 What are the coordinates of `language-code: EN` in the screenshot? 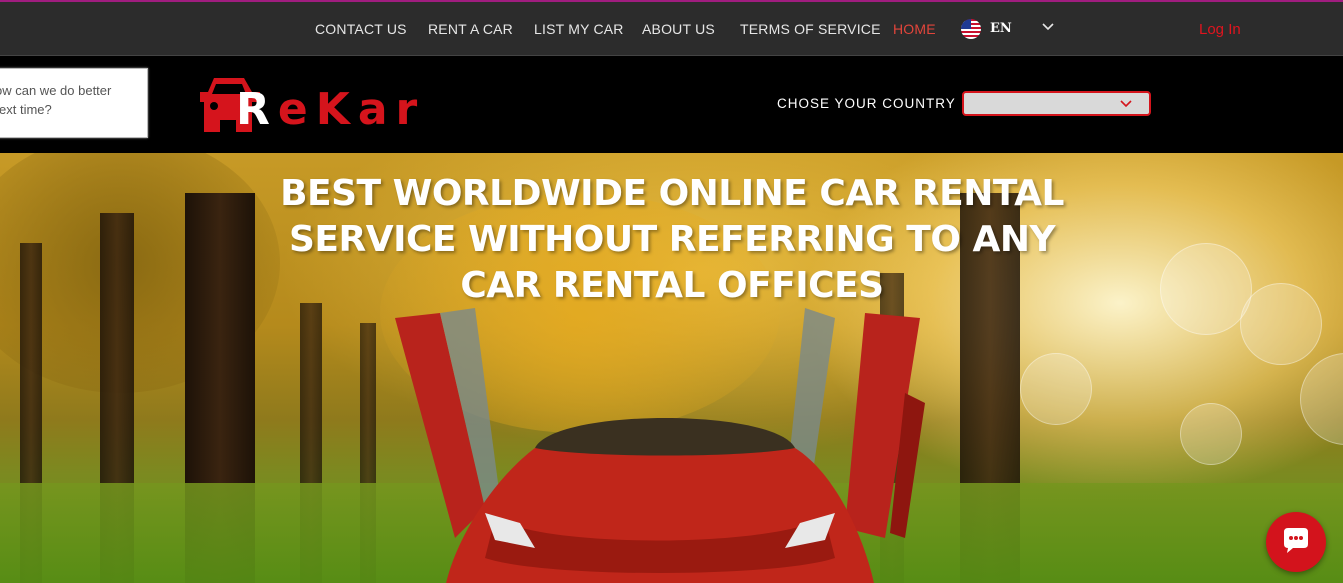 It's located at (1001, 28).